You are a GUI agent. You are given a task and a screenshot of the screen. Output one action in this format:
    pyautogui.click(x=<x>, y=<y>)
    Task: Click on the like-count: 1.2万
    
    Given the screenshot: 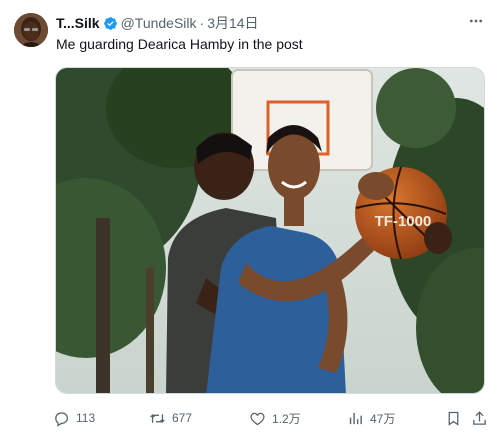 What is the action you would take?
    pyautogui.click(x=286, y=418)
    